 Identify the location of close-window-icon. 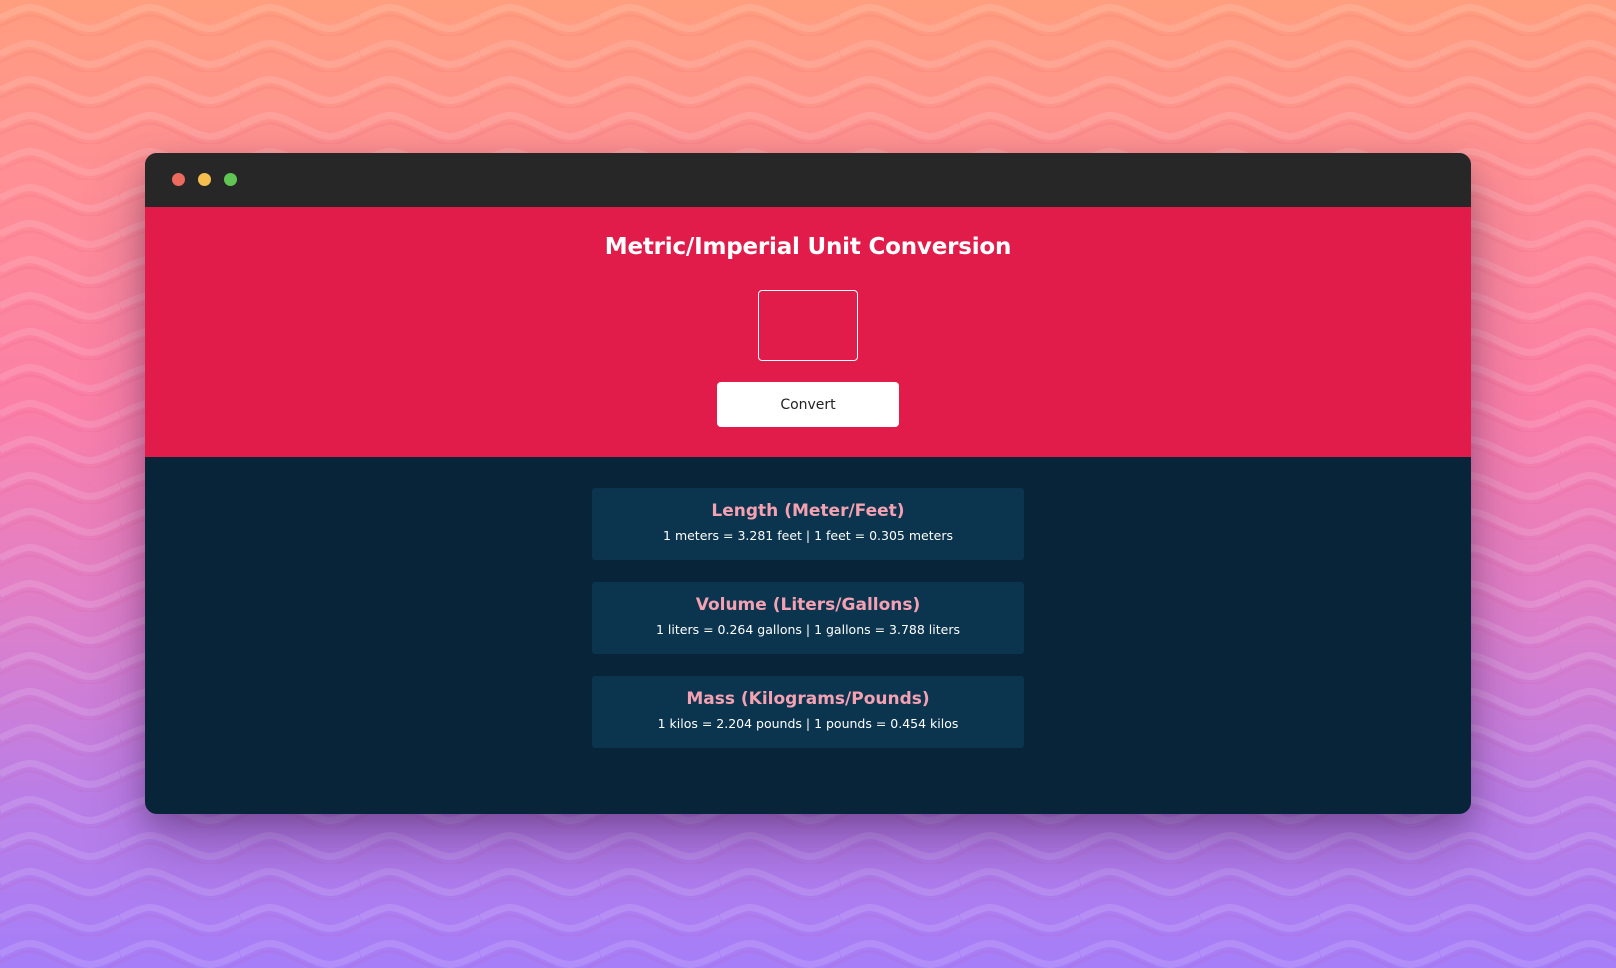
(178, 179).